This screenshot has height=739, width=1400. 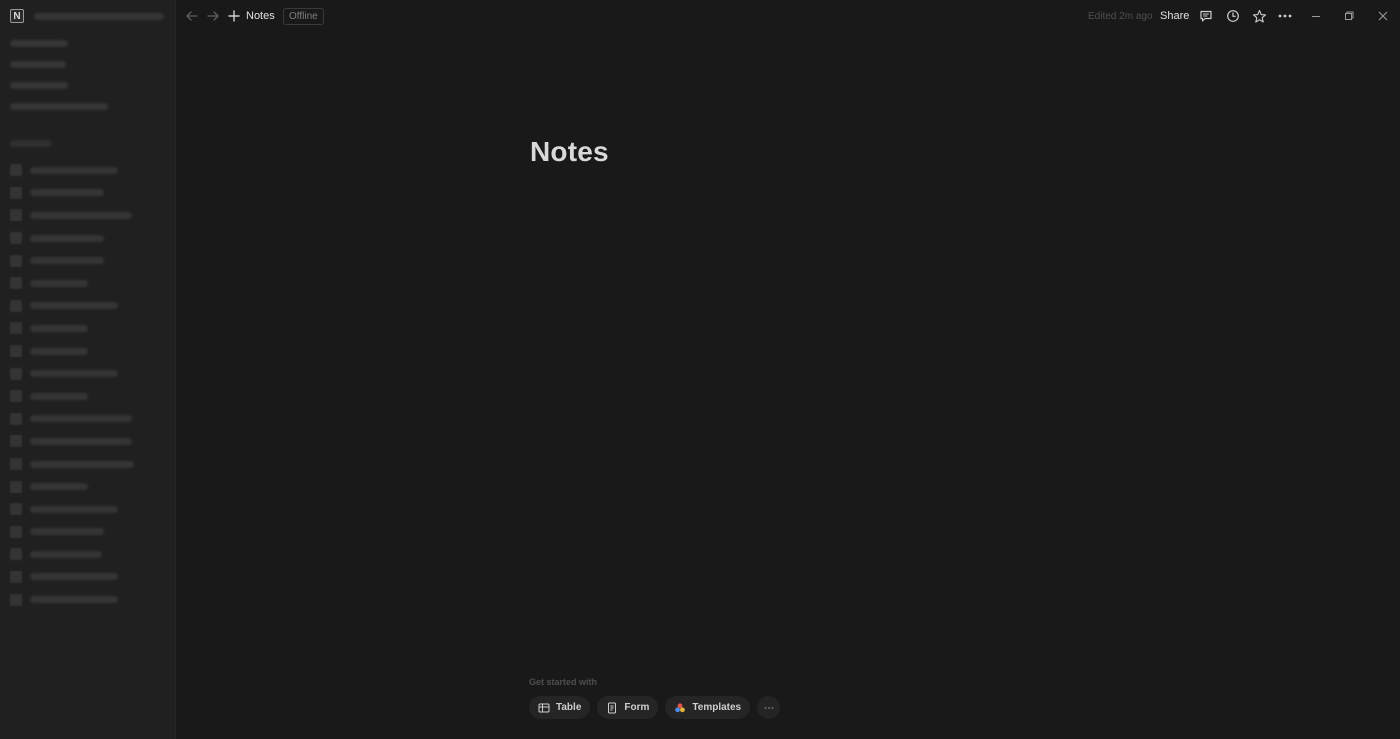 I want to click on table-button: Table, so click(x=560, y=707).